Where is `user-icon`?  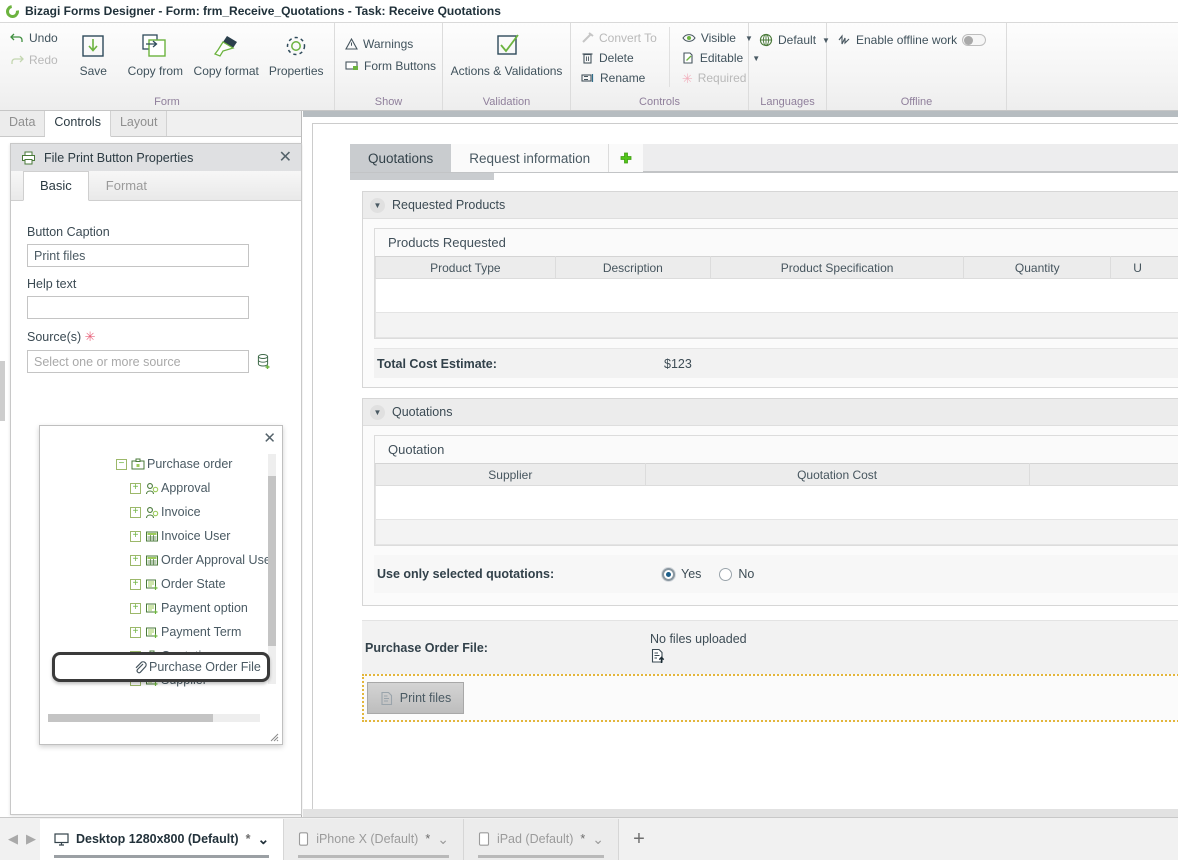
user-icon is located at coordinates (152, 488).